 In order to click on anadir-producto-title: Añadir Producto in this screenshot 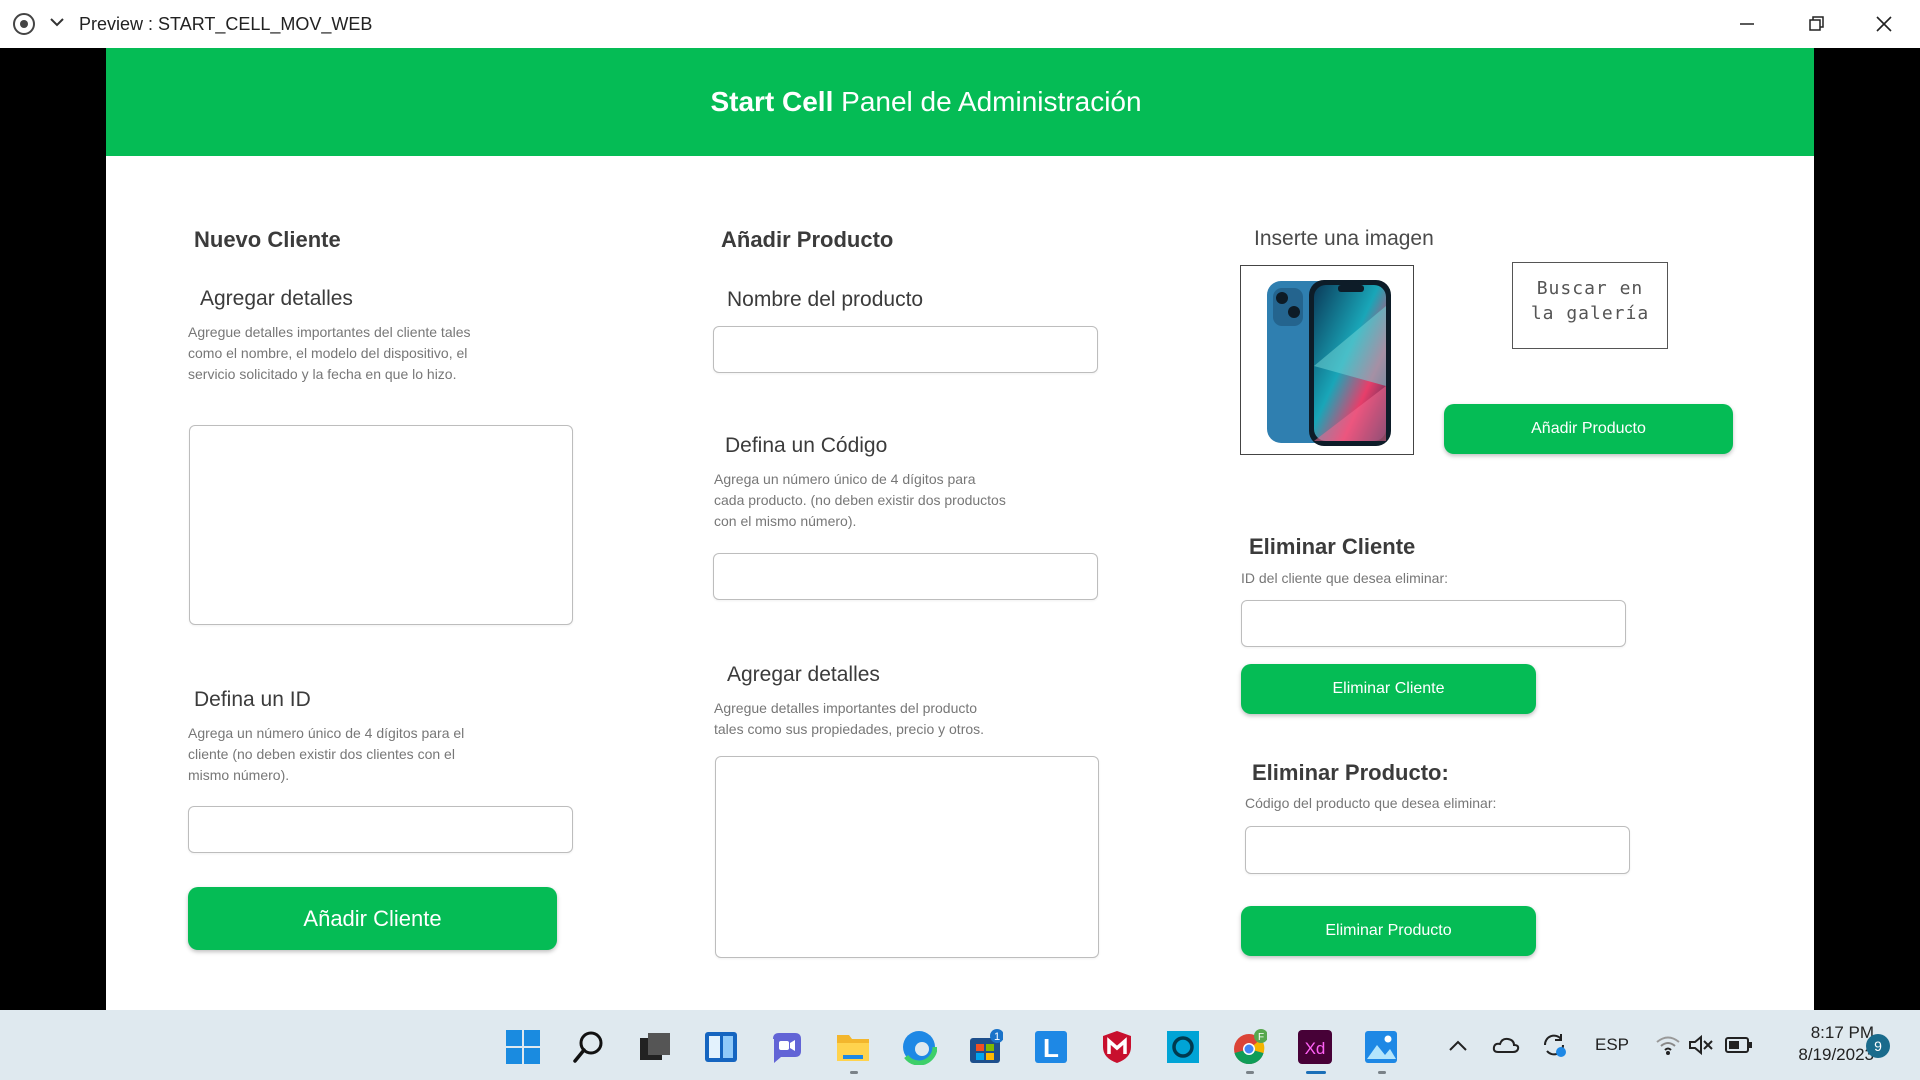, I will do `click(807, 239)`.